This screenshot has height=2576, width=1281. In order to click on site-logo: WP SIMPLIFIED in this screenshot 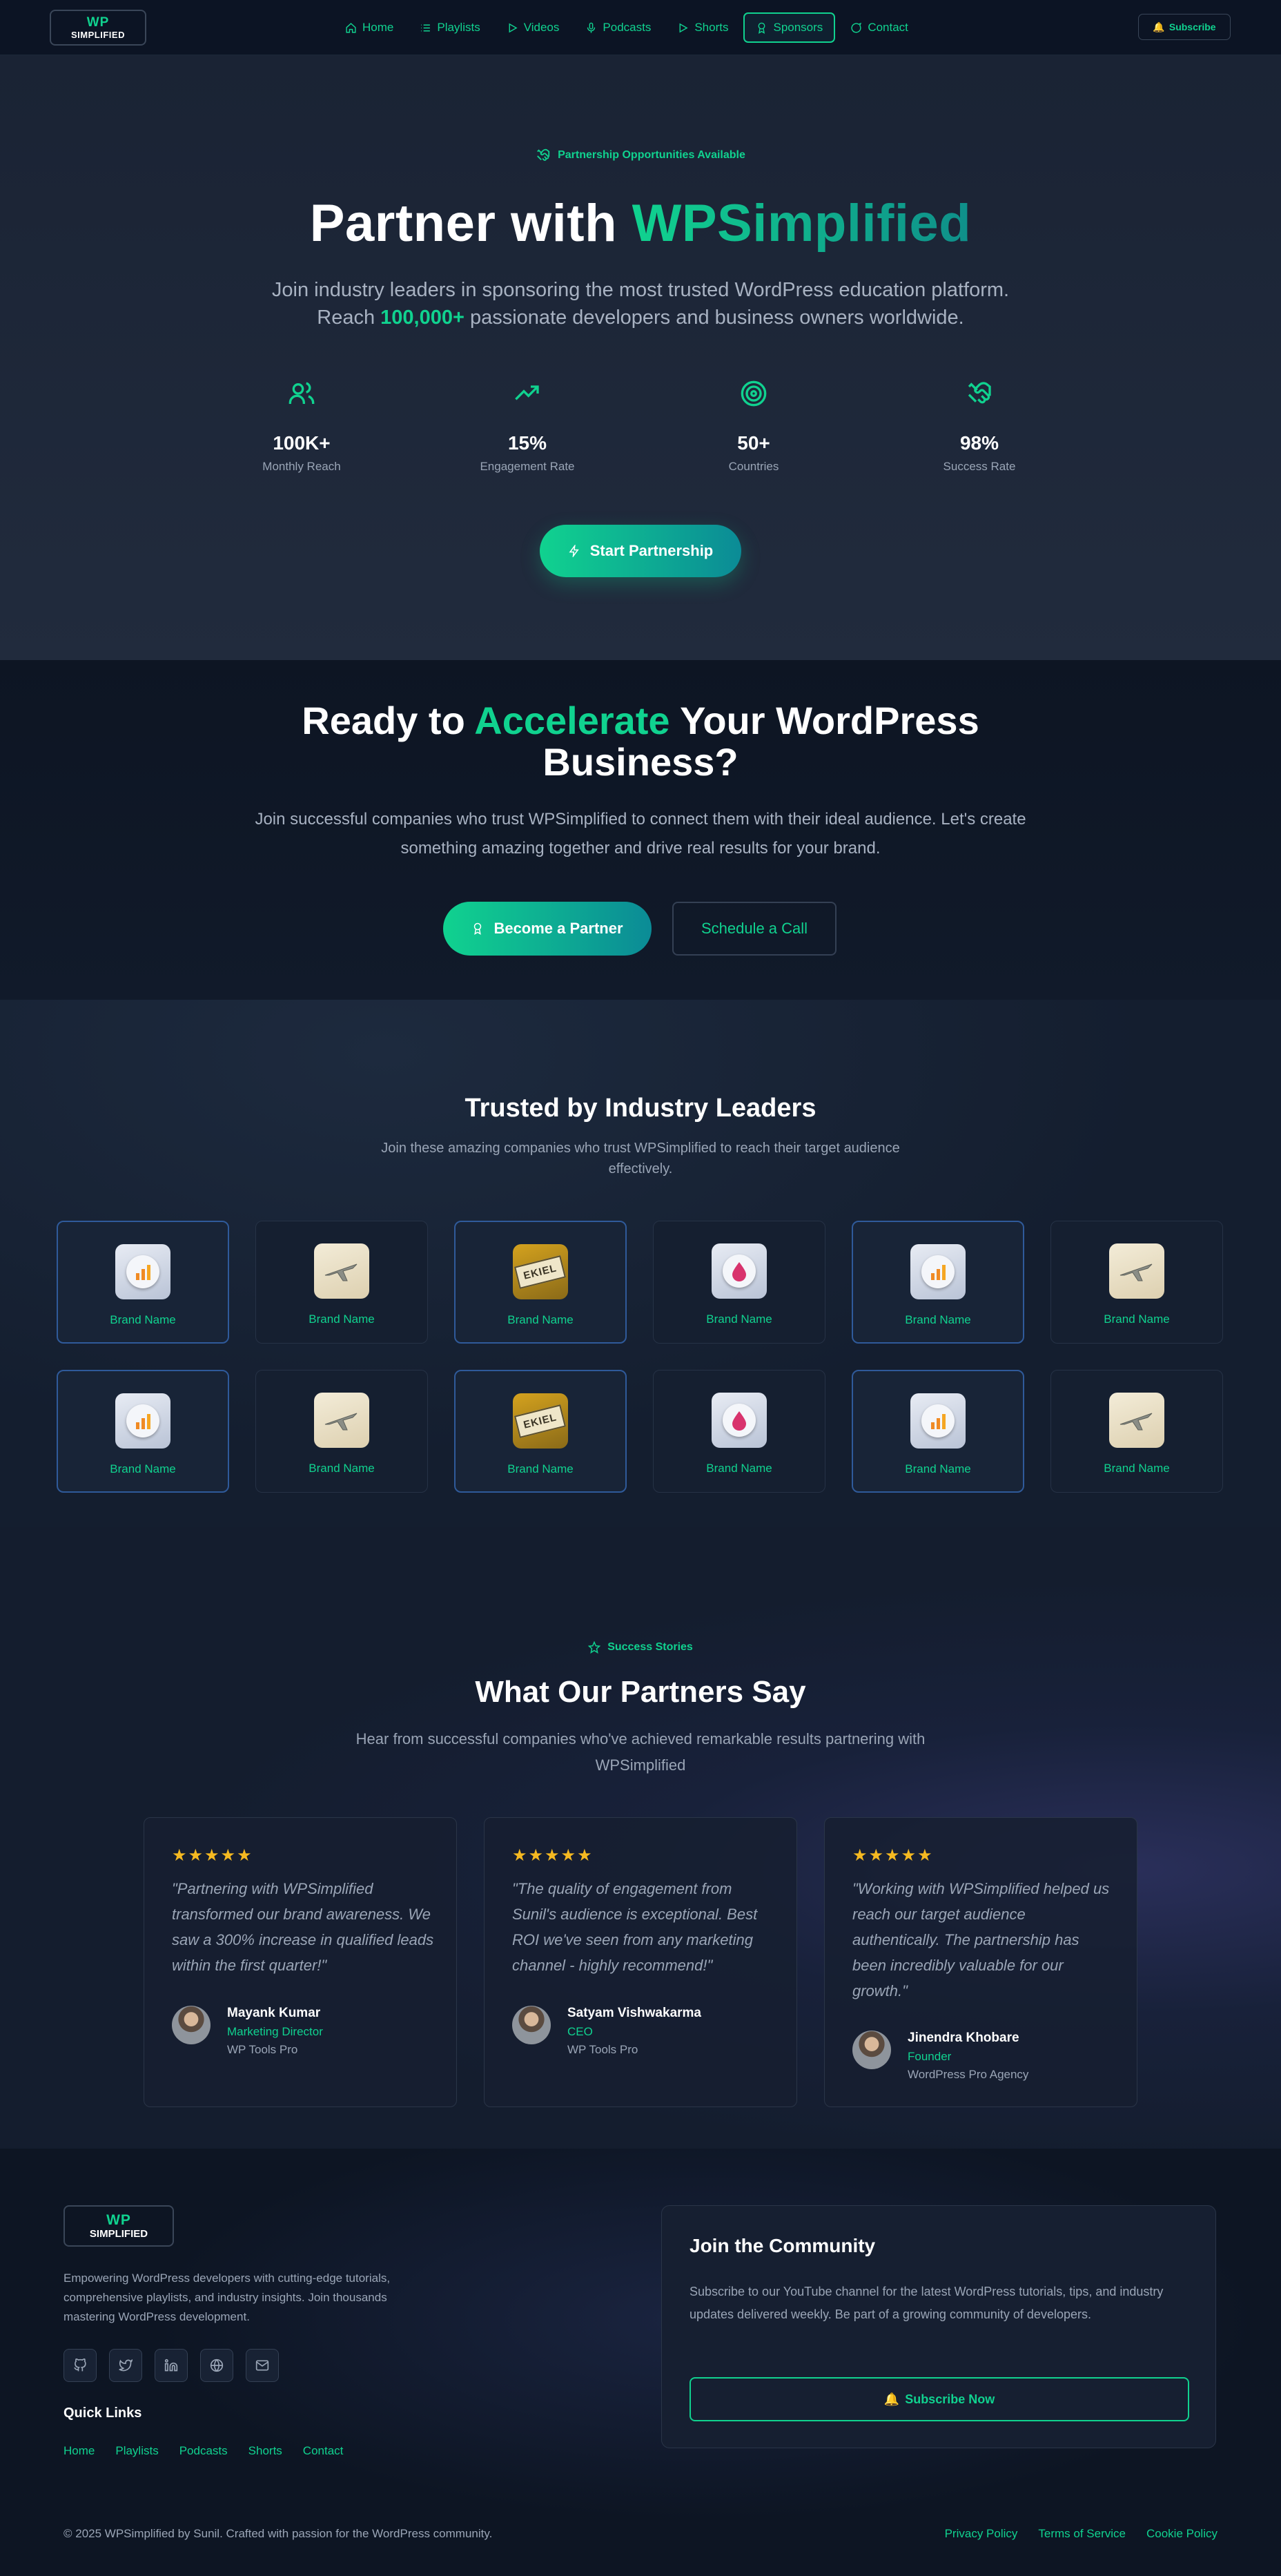, I will do `click(98, 28)`.